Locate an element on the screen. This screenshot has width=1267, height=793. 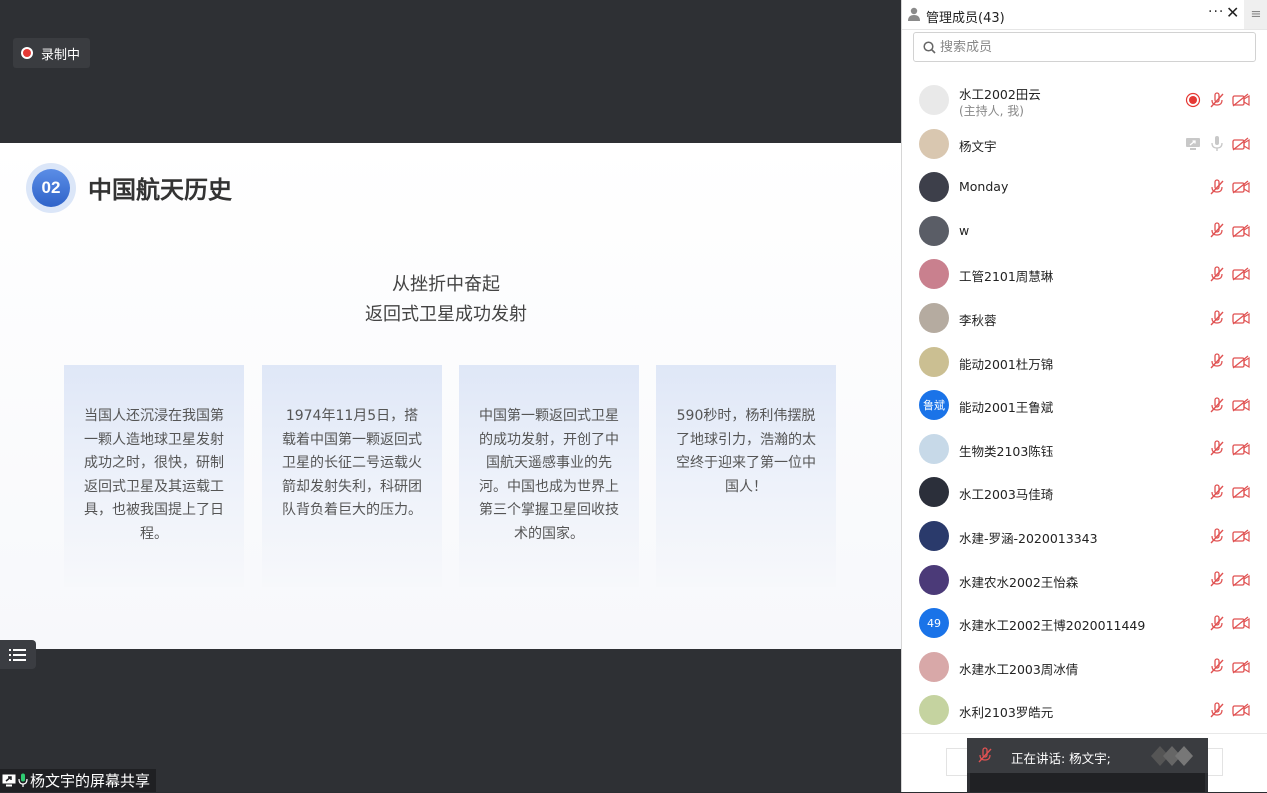
member-name: 水建-罗涵-2020013343 is located at coordinates (1028, 538).